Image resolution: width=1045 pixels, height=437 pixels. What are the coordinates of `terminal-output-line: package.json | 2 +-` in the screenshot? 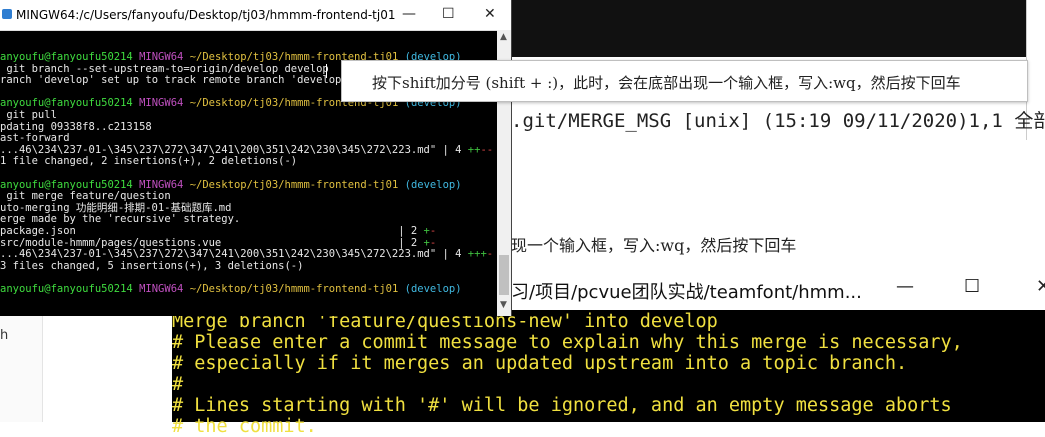 It's located at (218, 231).